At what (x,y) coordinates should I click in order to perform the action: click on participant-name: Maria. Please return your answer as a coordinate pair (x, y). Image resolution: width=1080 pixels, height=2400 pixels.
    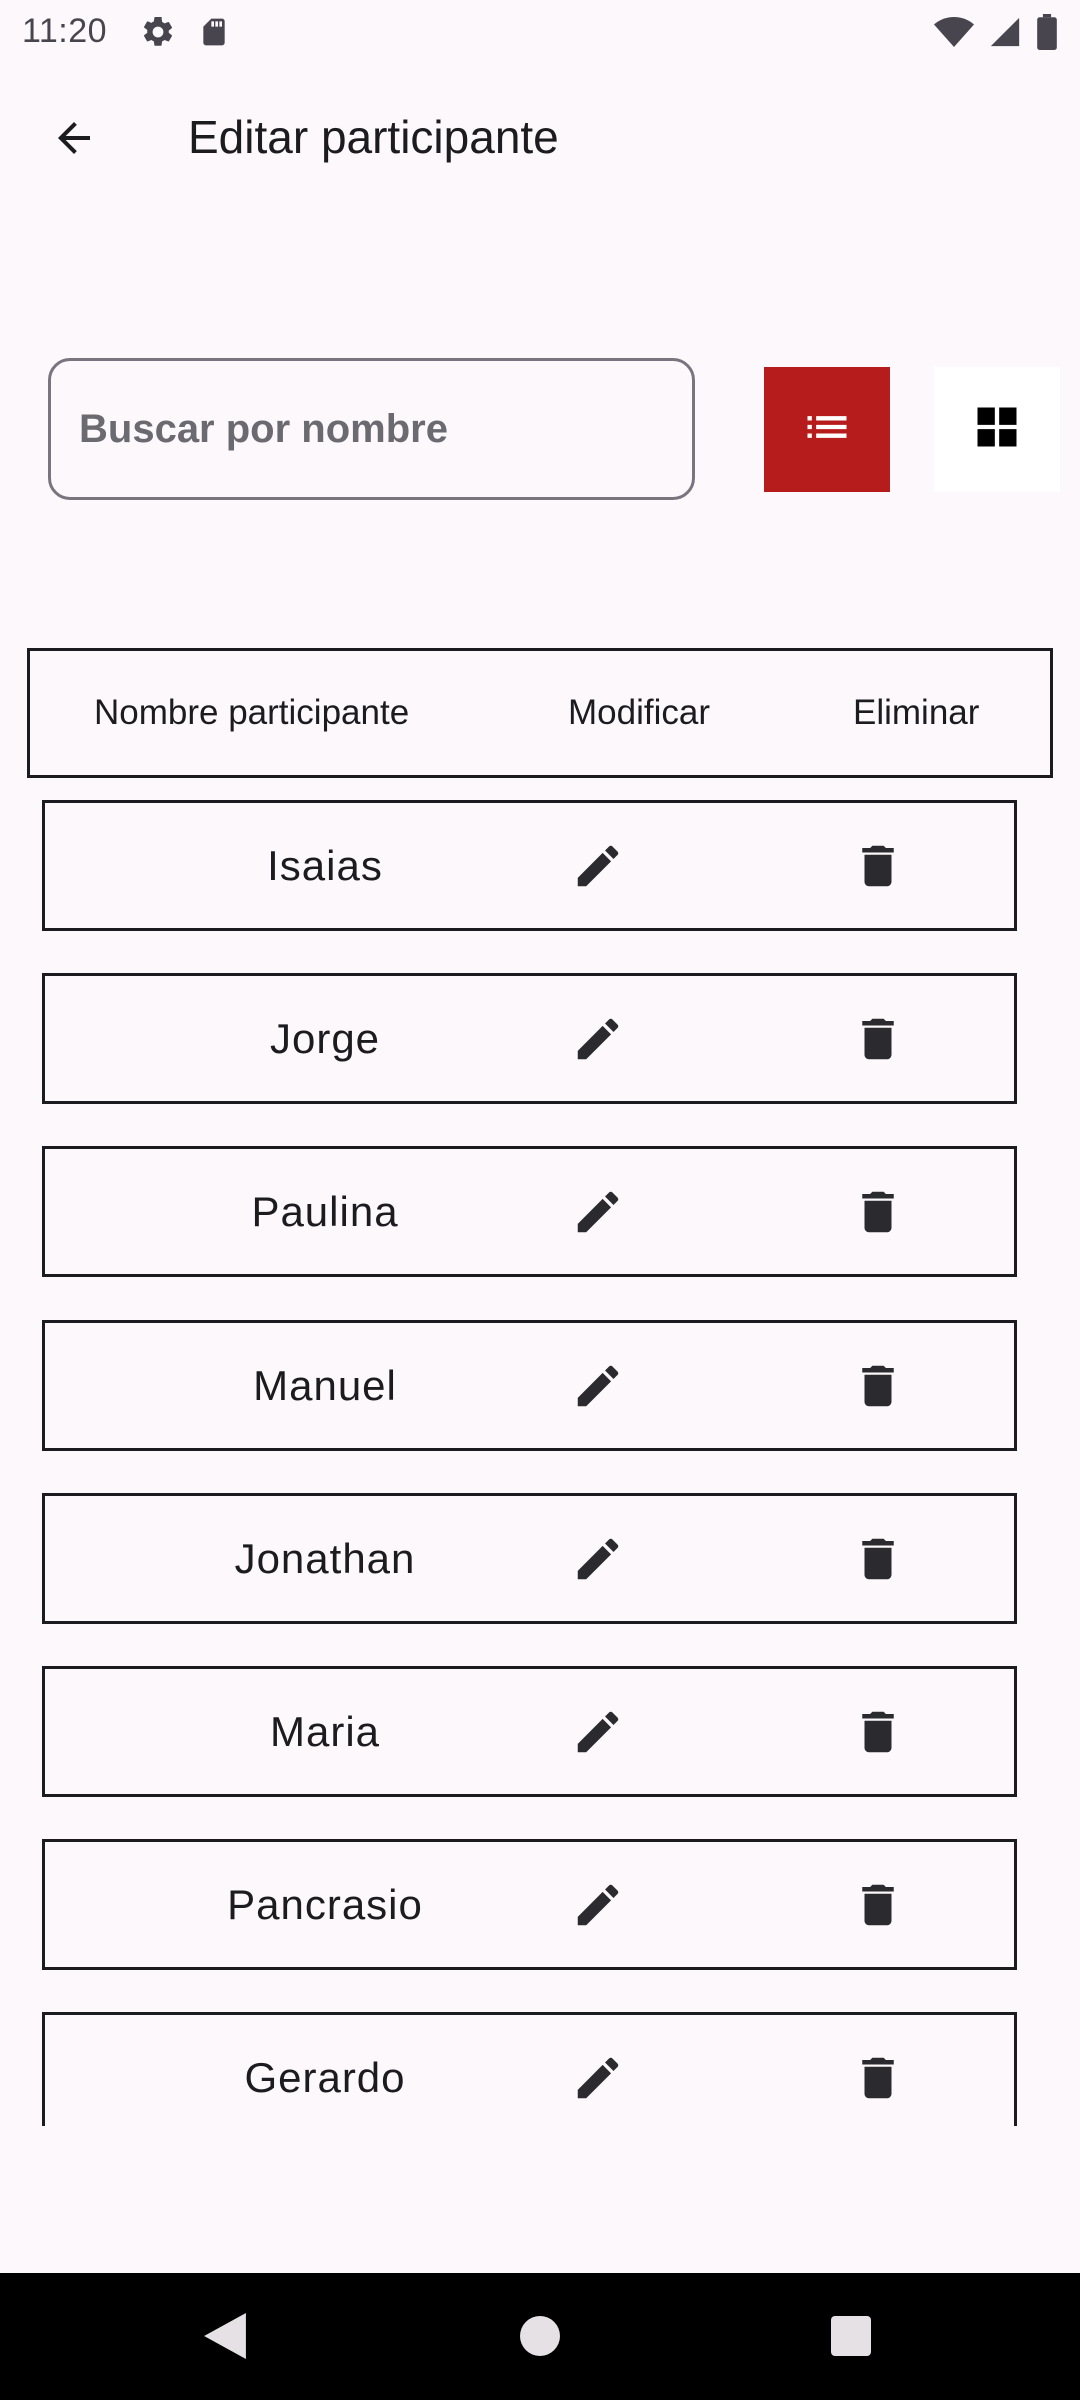
    Looking at the image, I should click on (325, 1731).